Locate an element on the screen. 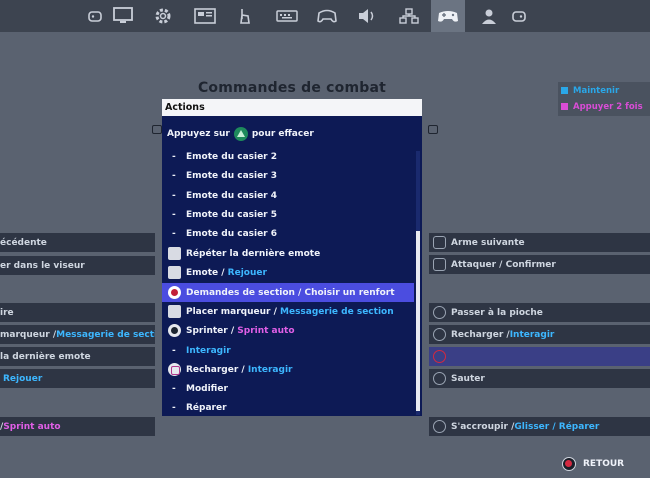 Image resolution: width=650 pixels, height=478 pixels. dropdown-item: - Réparer is located at coordinates (288, 407).